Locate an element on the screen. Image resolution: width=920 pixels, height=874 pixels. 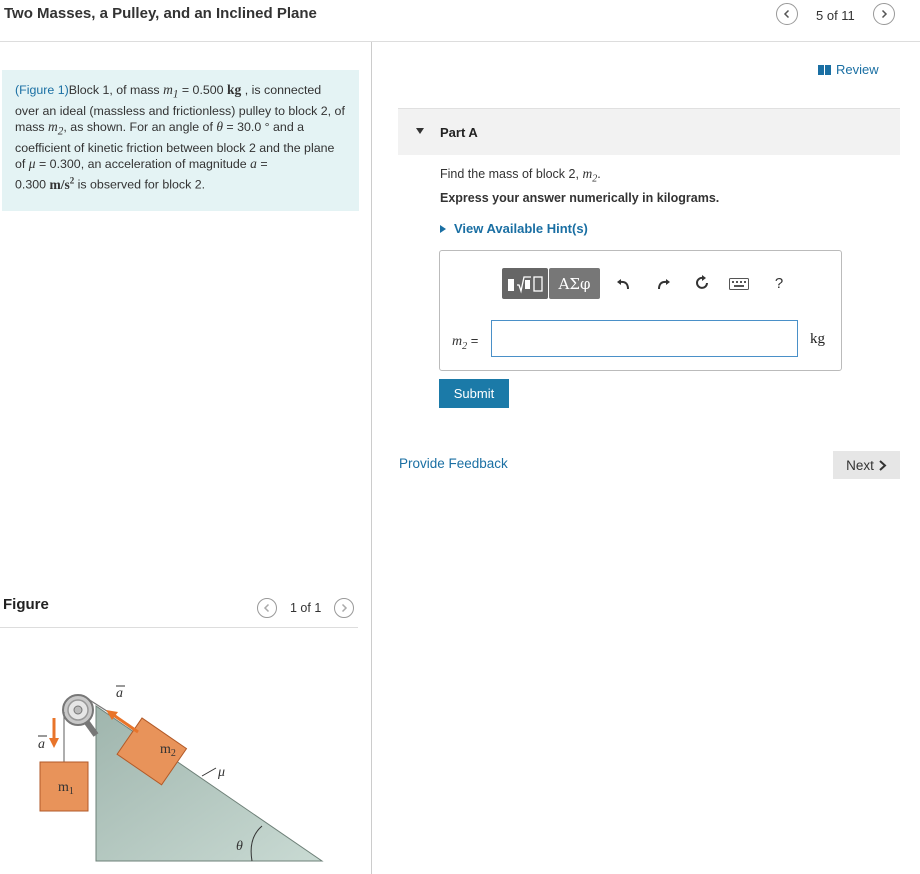
figure-next-button is located at coordinates (344, 608).